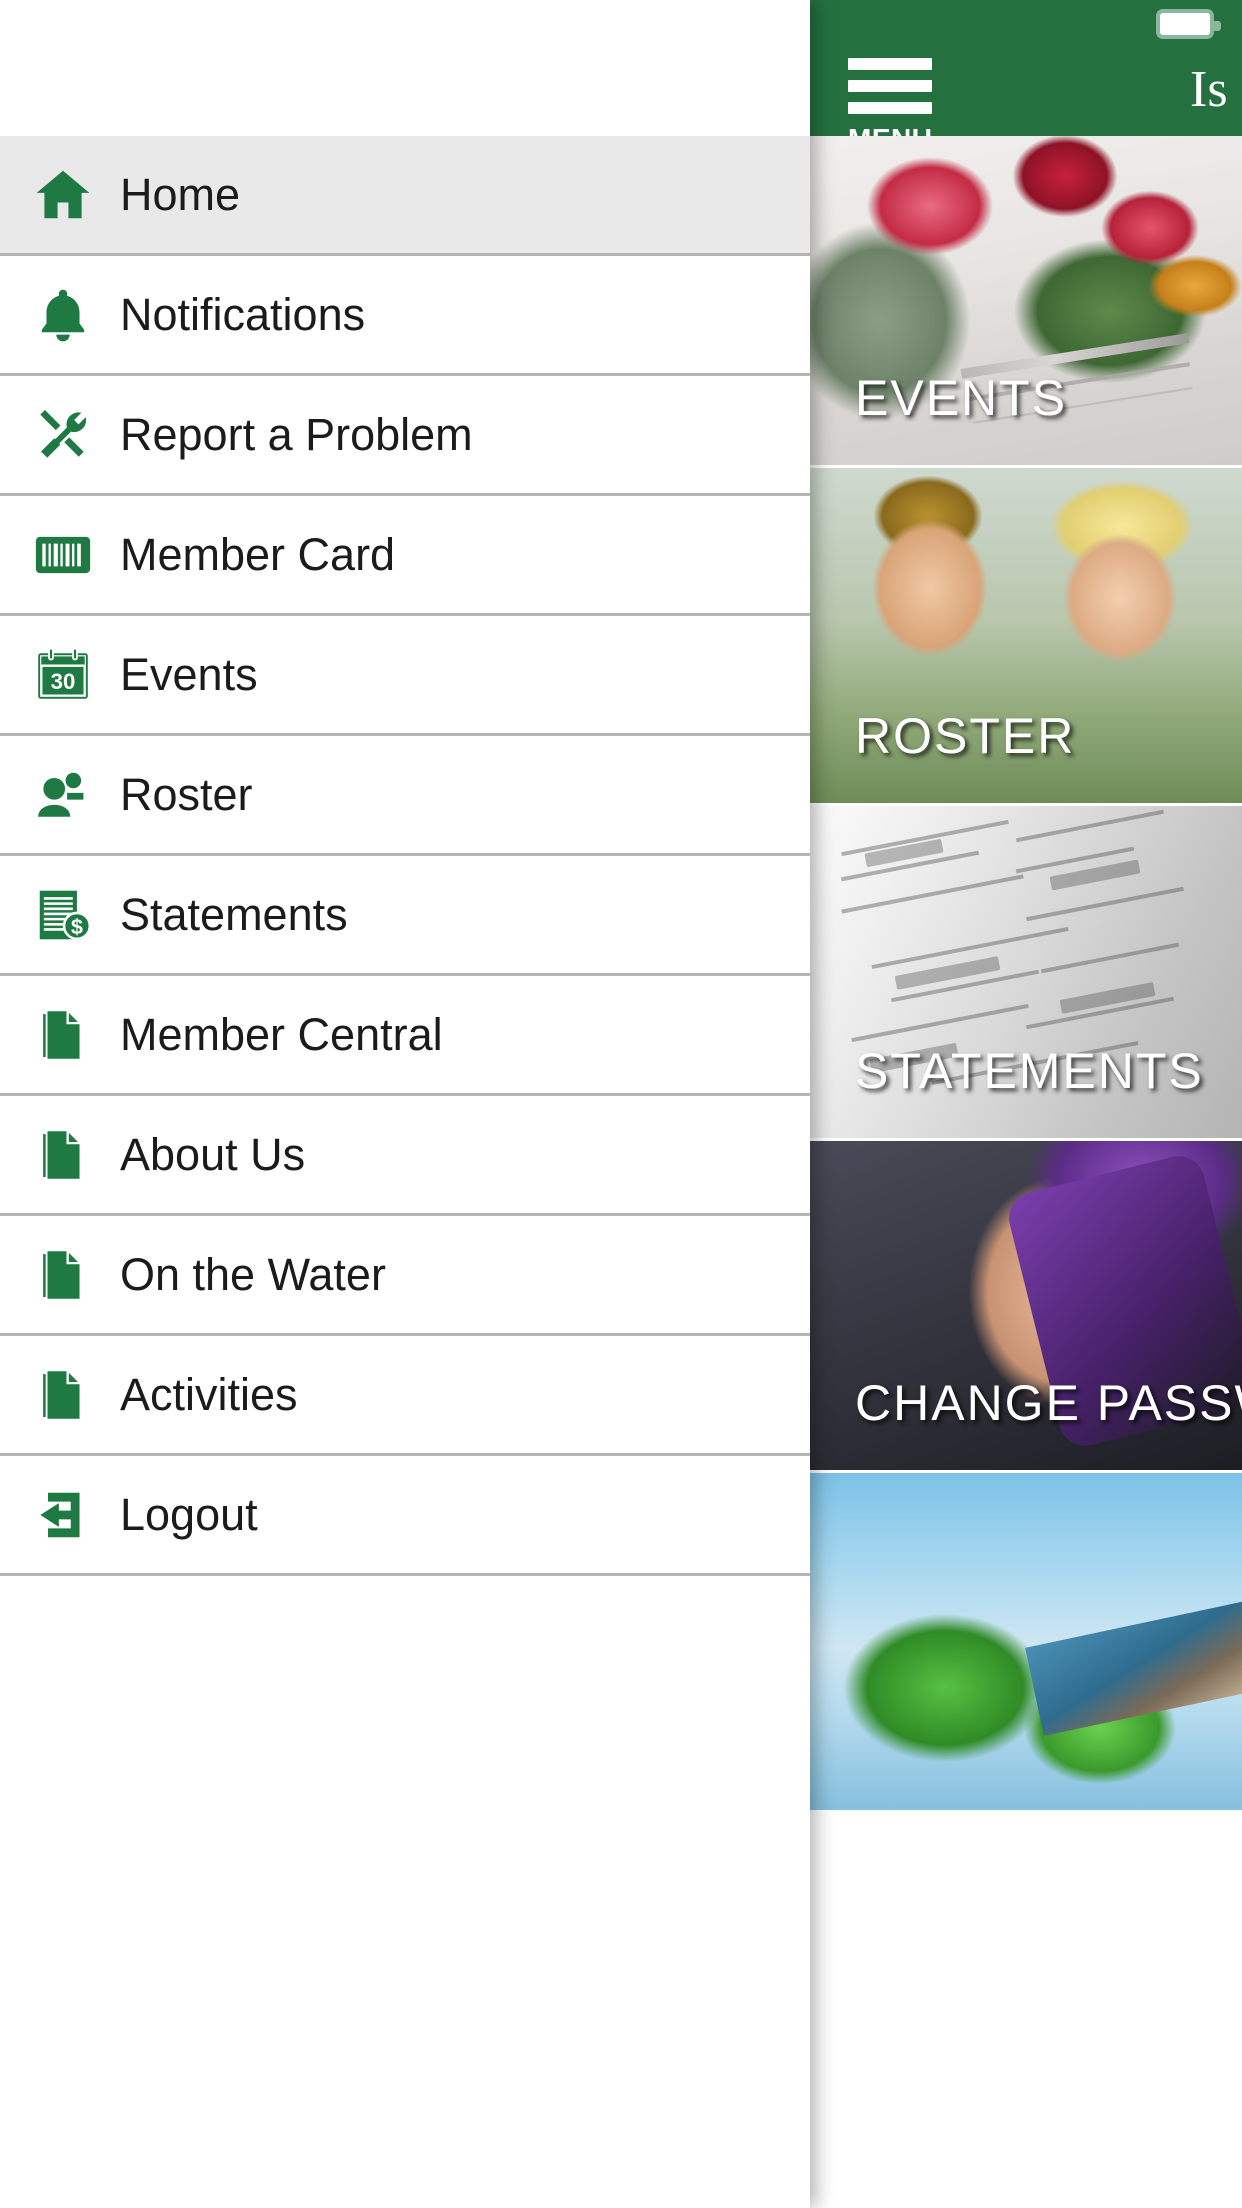 This screenshot has height=2208, width=1242. What do you see at coordinates (63, 680) in the screenshot?
I see `svg-text: 30` at bounding box center [63, 680].